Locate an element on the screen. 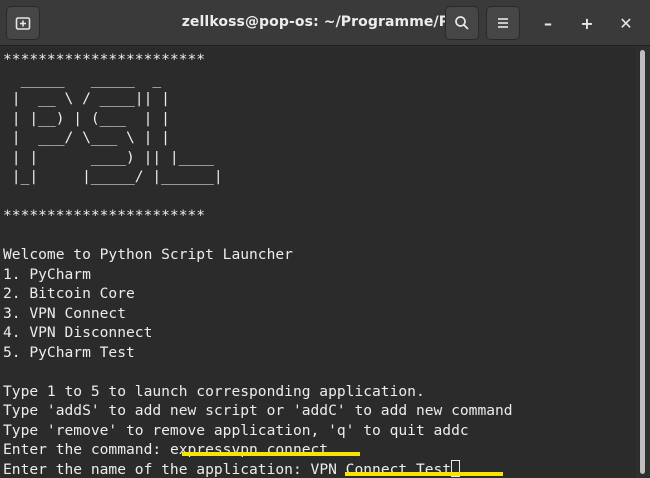  title-bar: zellkoss@pop-os: ~/Programme/PSL – + ✕ is located at coordinates (325, 23).